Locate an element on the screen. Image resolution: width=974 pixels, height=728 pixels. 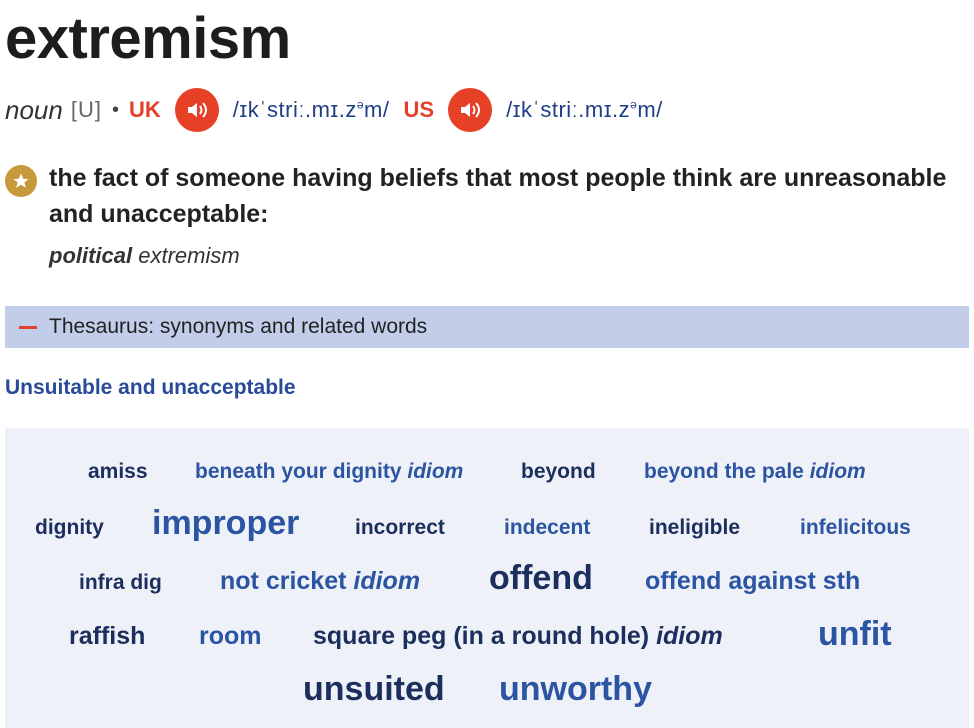
minus-icon is located at coordinates (28, 327).